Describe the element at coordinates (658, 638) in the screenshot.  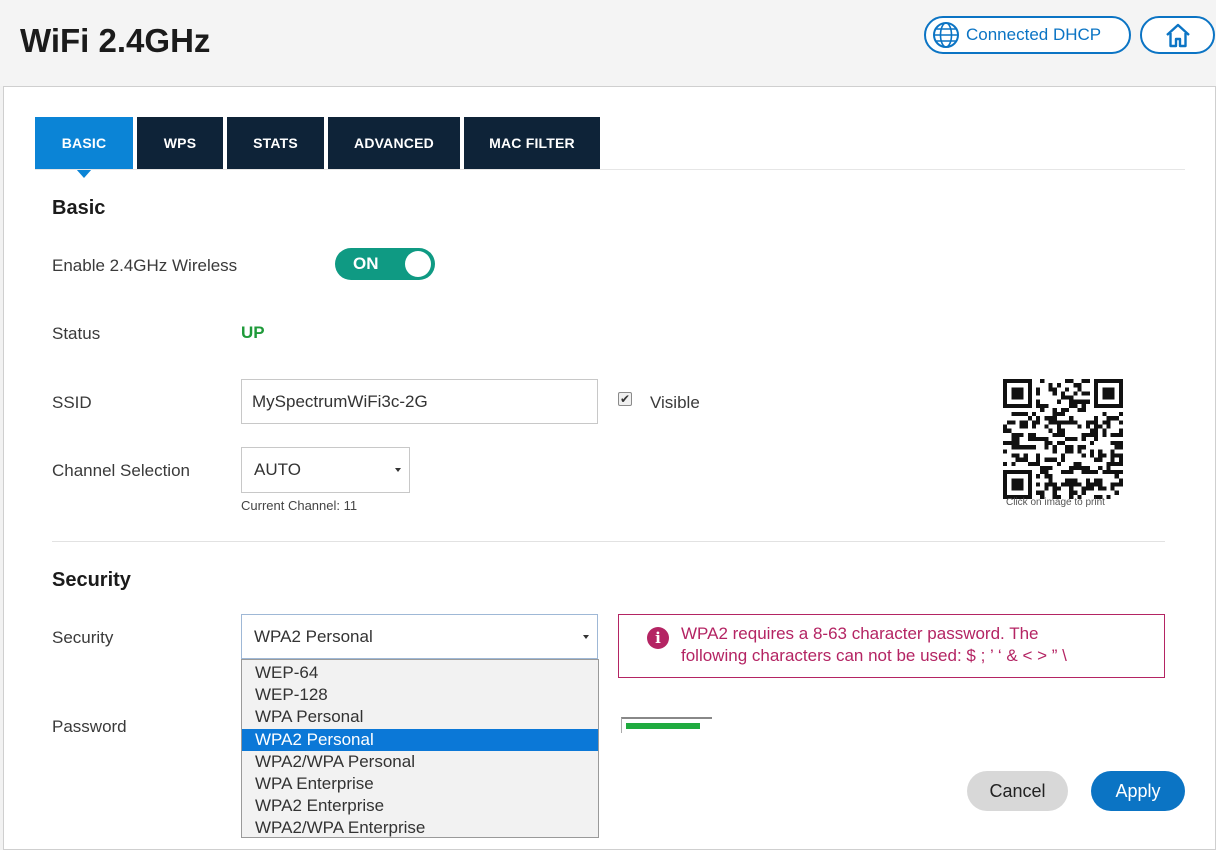
I see `info-icon: i` at that location.